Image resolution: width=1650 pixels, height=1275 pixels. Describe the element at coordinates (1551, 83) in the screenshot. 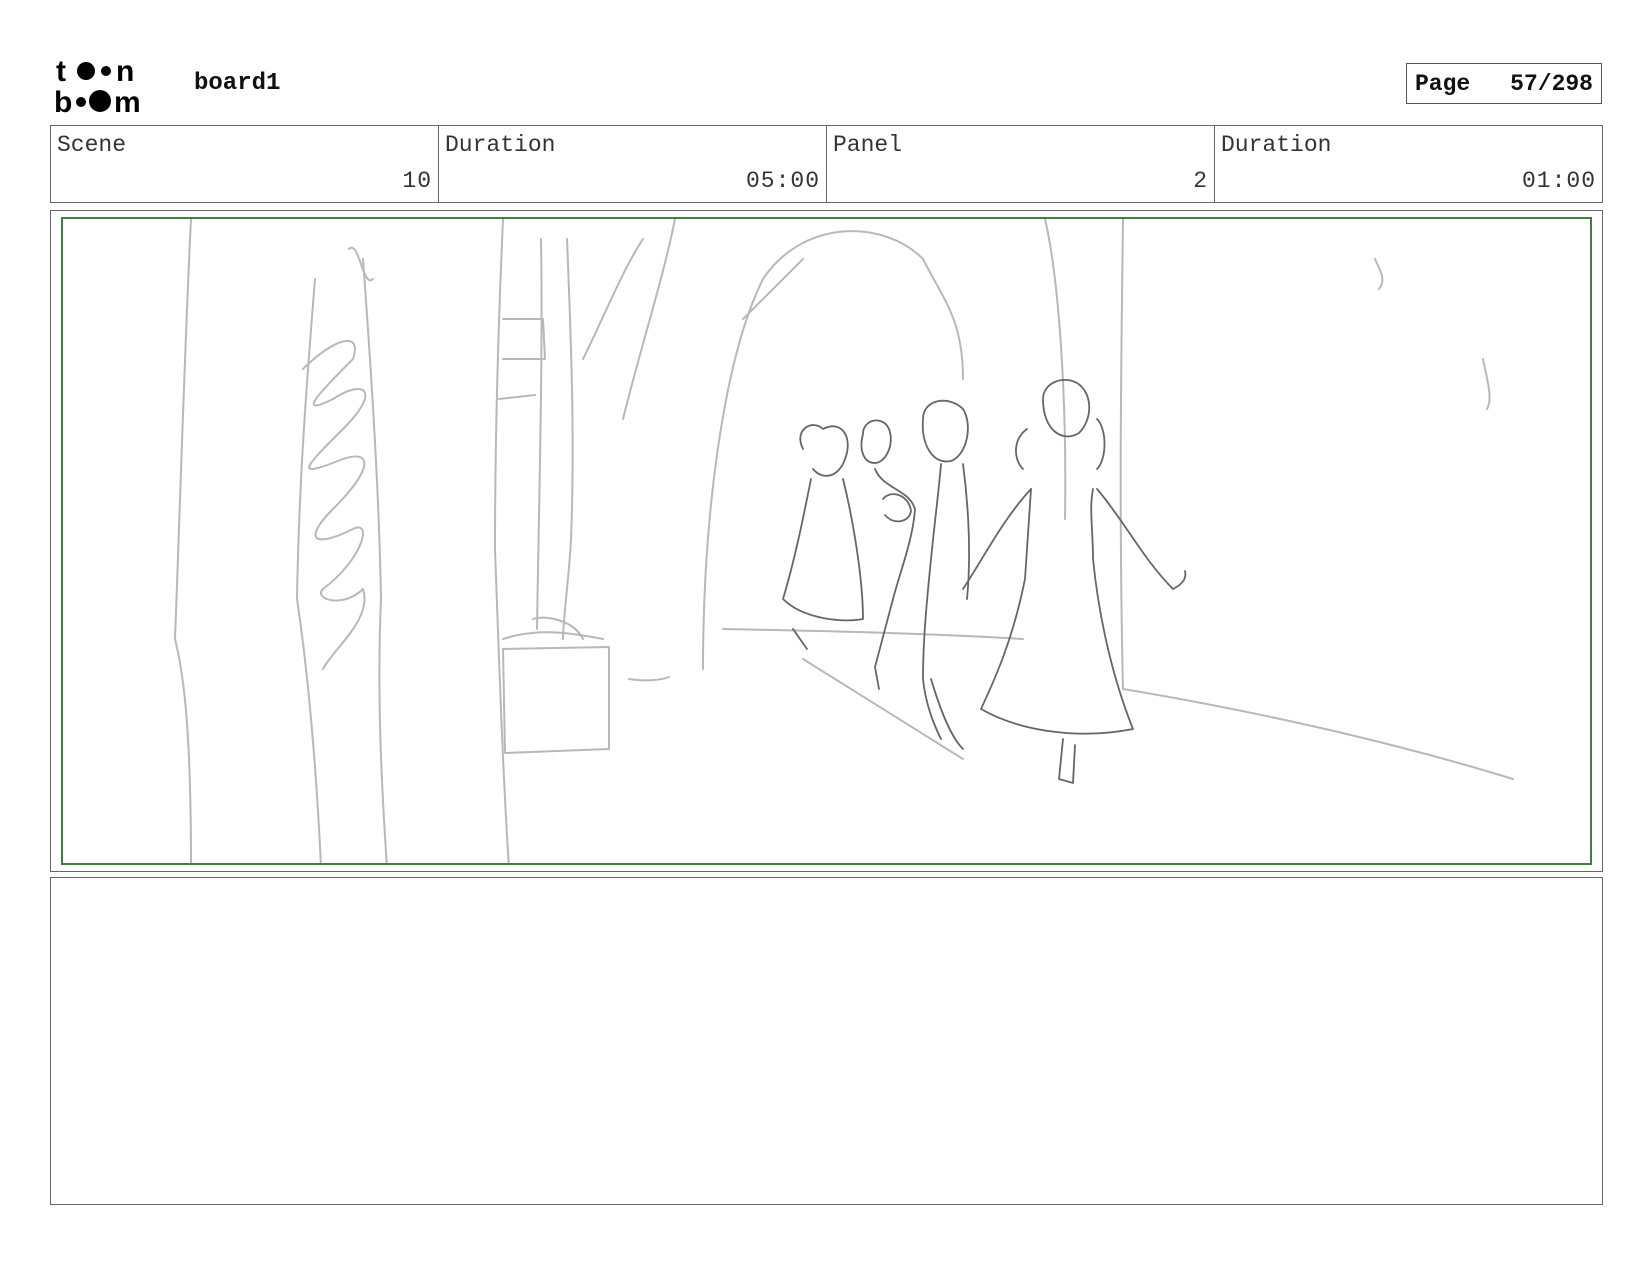

I see `page-number: 57/298` at that location.